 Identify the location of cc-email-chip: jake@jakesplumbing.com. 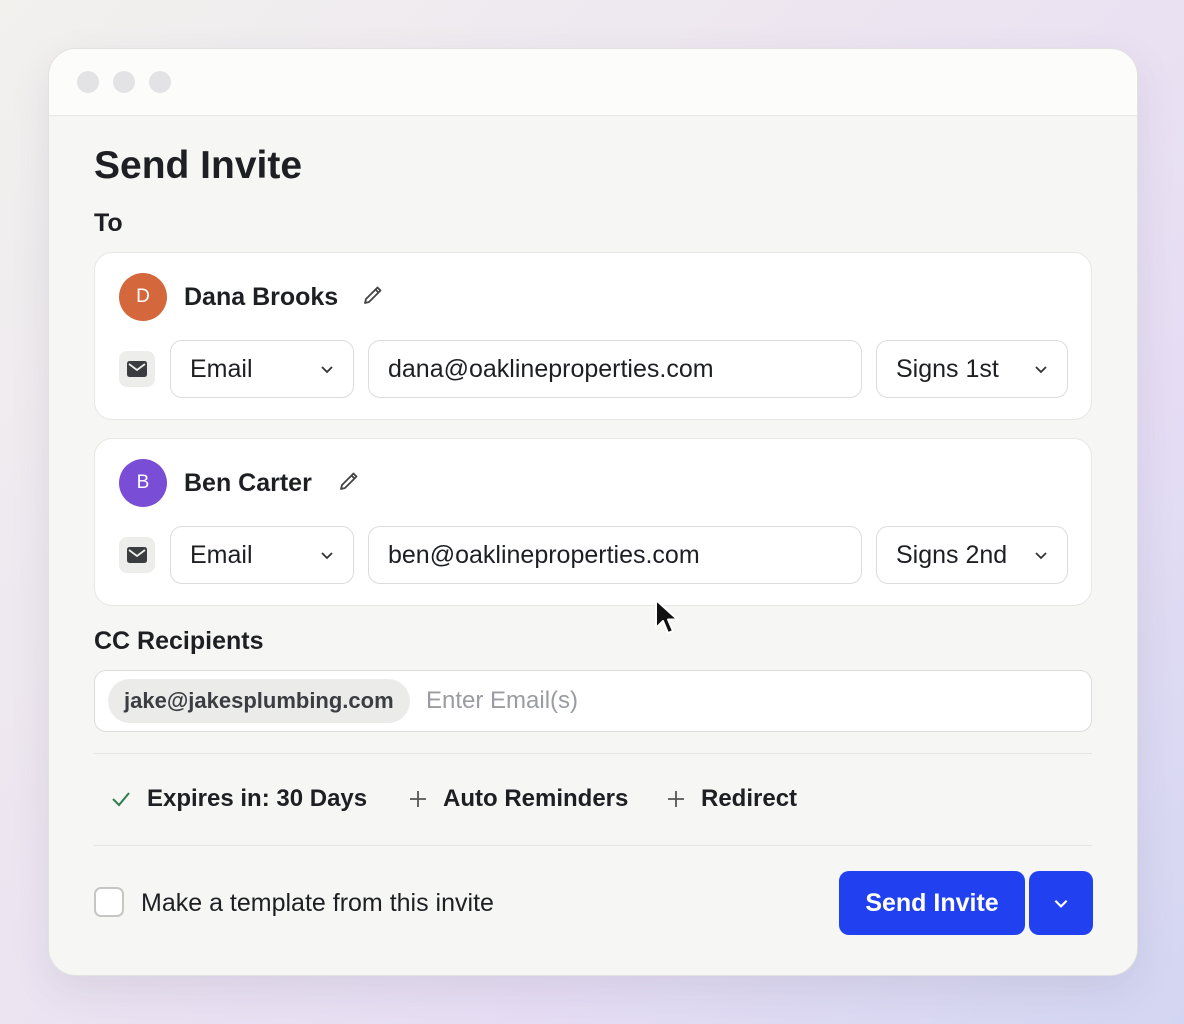
(259, 701).